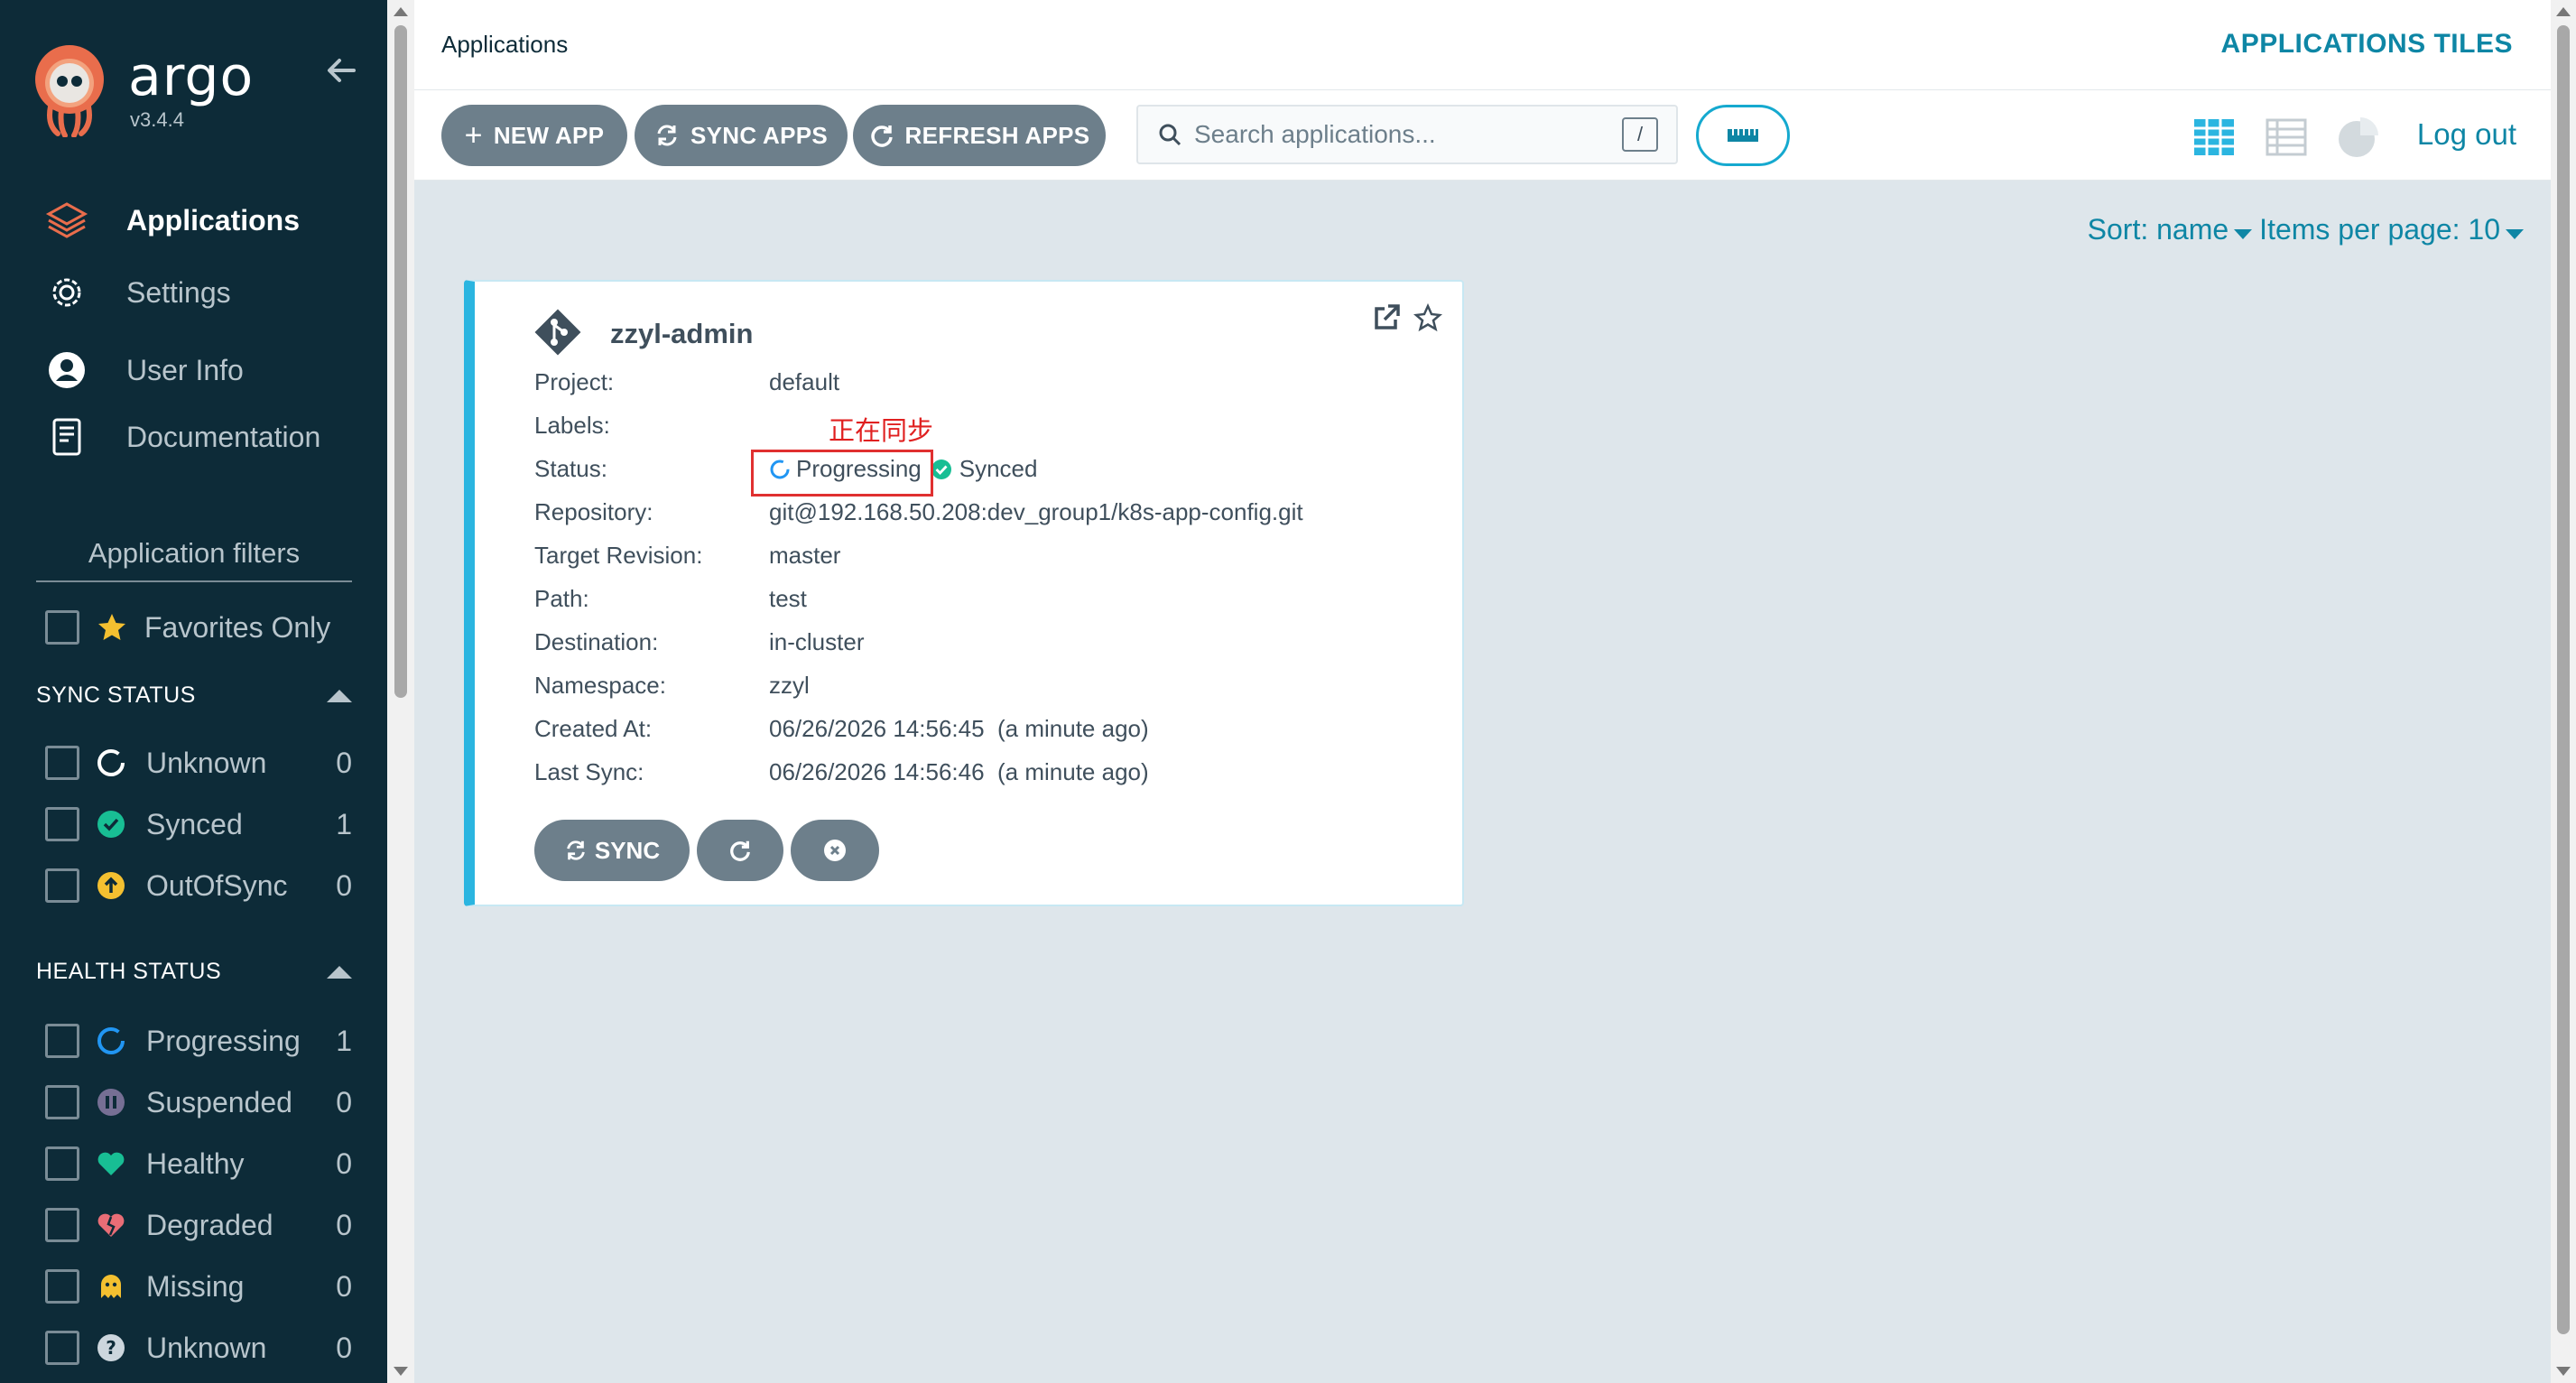 Image resolution: width=2576 pixels, height=1383 pixels. I want to click on sync-status-header: SYNC STATUS, so click(194, 695).